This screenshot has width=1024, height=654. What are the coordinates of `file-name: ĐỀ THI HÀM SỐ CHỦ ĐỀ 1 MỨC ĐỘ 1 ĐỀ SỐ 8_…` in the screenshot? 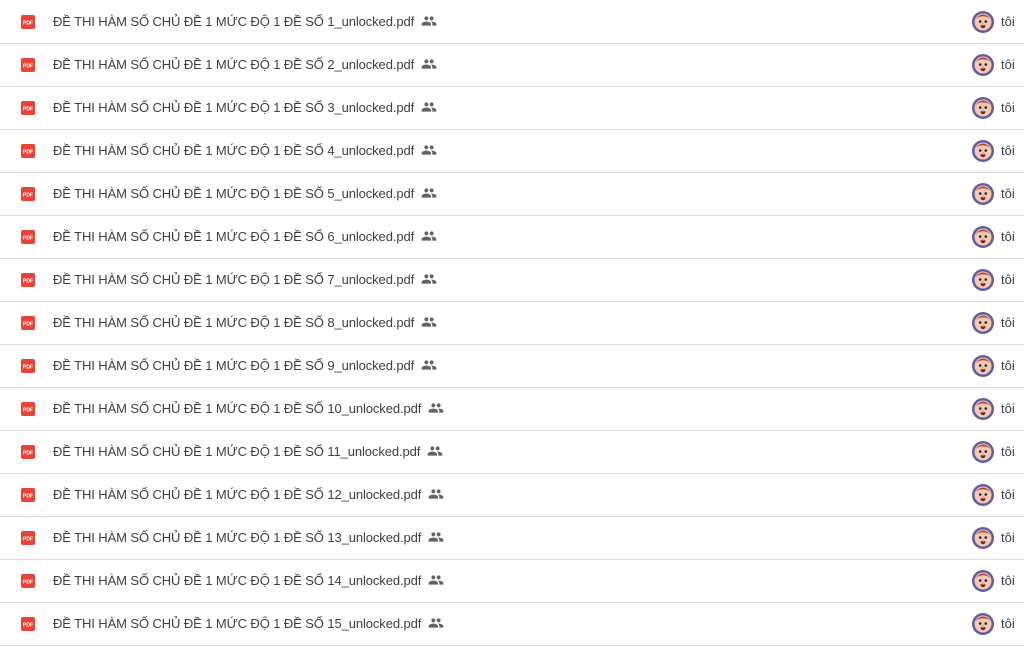 It's located at (245, 323).